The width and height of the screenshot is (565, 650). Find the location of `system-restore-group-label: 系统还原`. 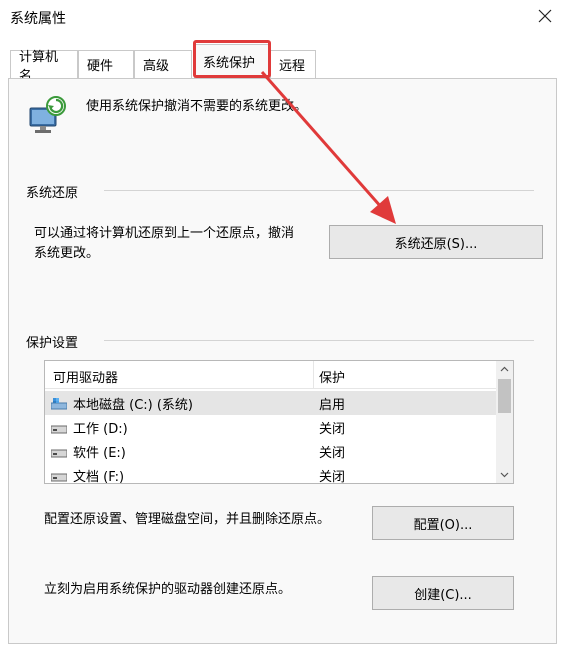

system-restore-group-label: 系统还原 is located at coordinates (52, 193).